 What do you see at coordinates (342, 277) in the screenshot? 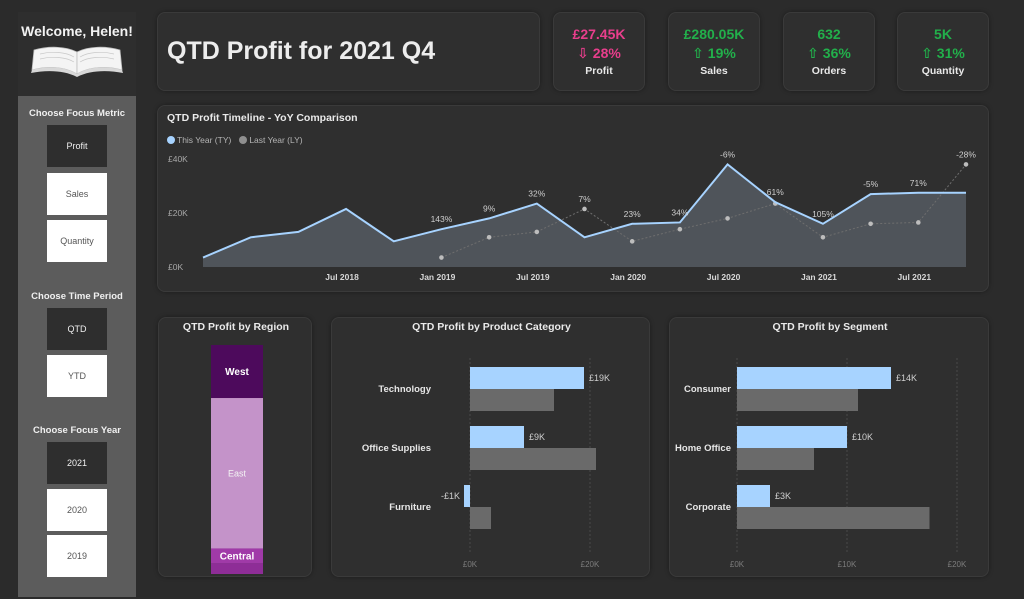
I see `x-tick-label: Jul 2018` at bounding box center [342, 277].